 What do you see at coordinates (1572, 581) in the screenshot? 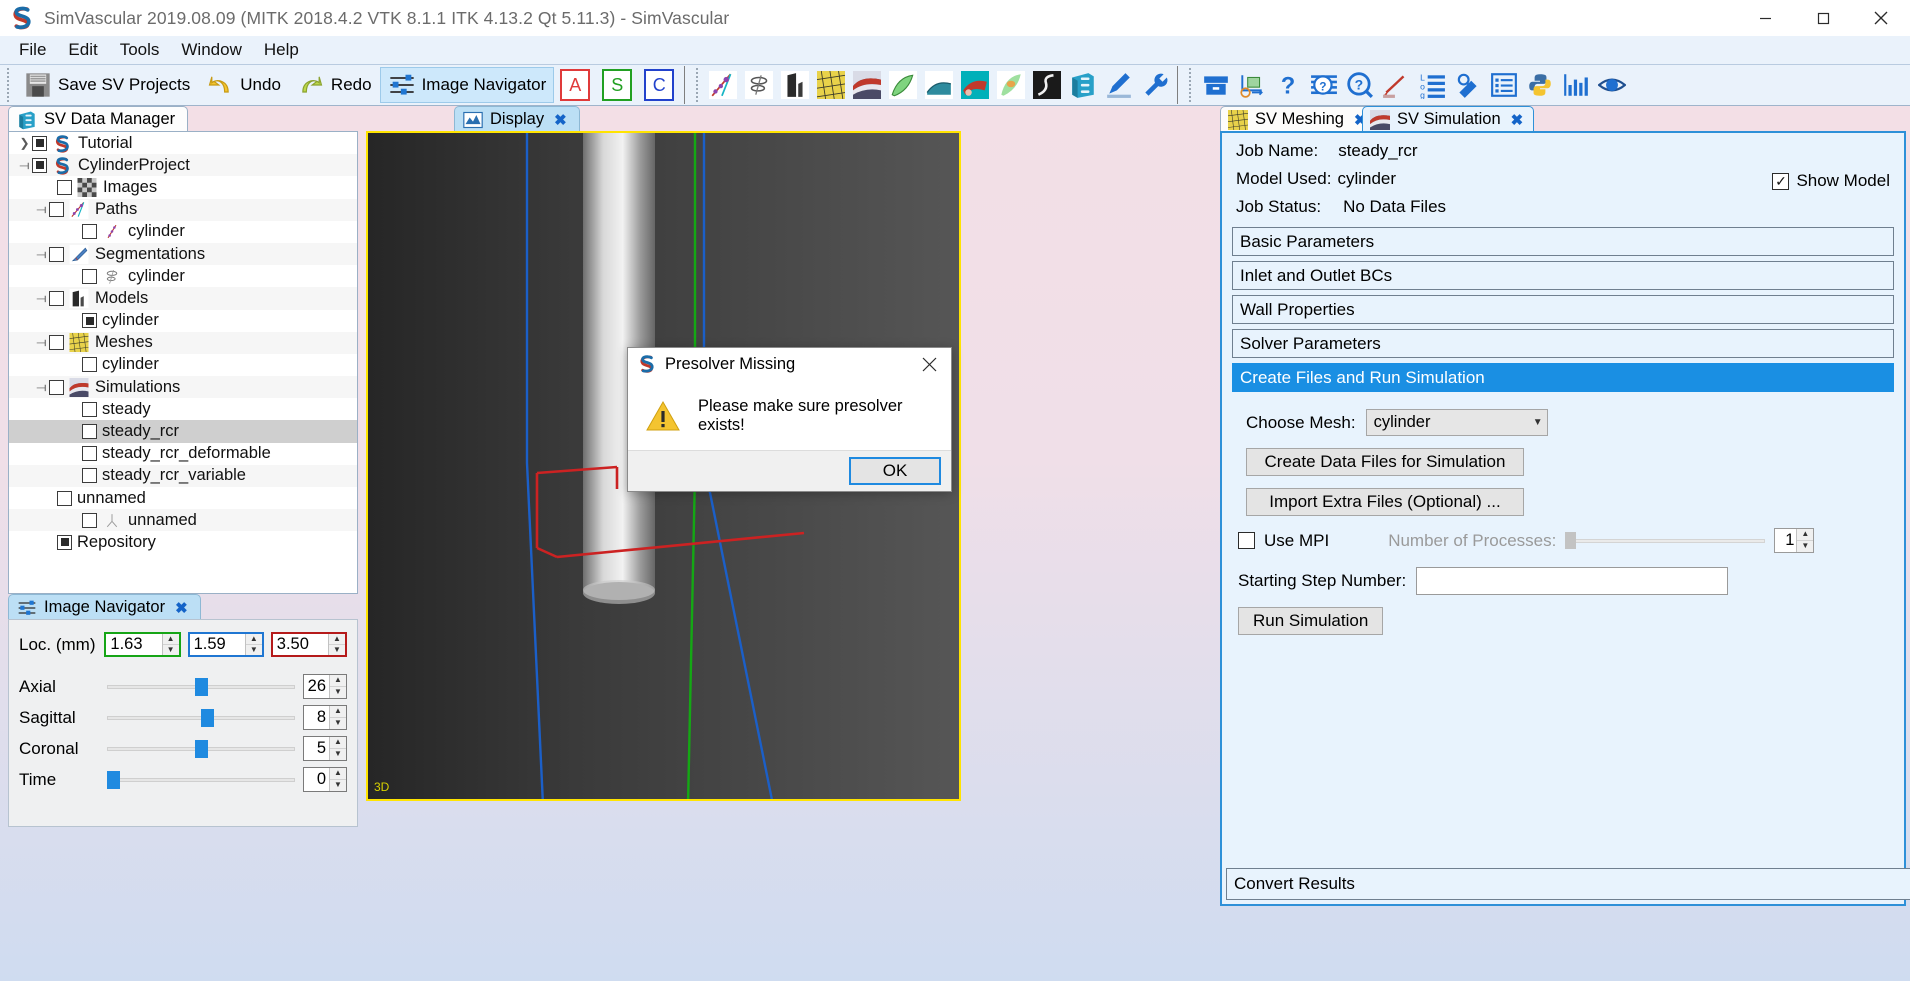
I see `starting-step-input` at bounding box center [1572, 581].